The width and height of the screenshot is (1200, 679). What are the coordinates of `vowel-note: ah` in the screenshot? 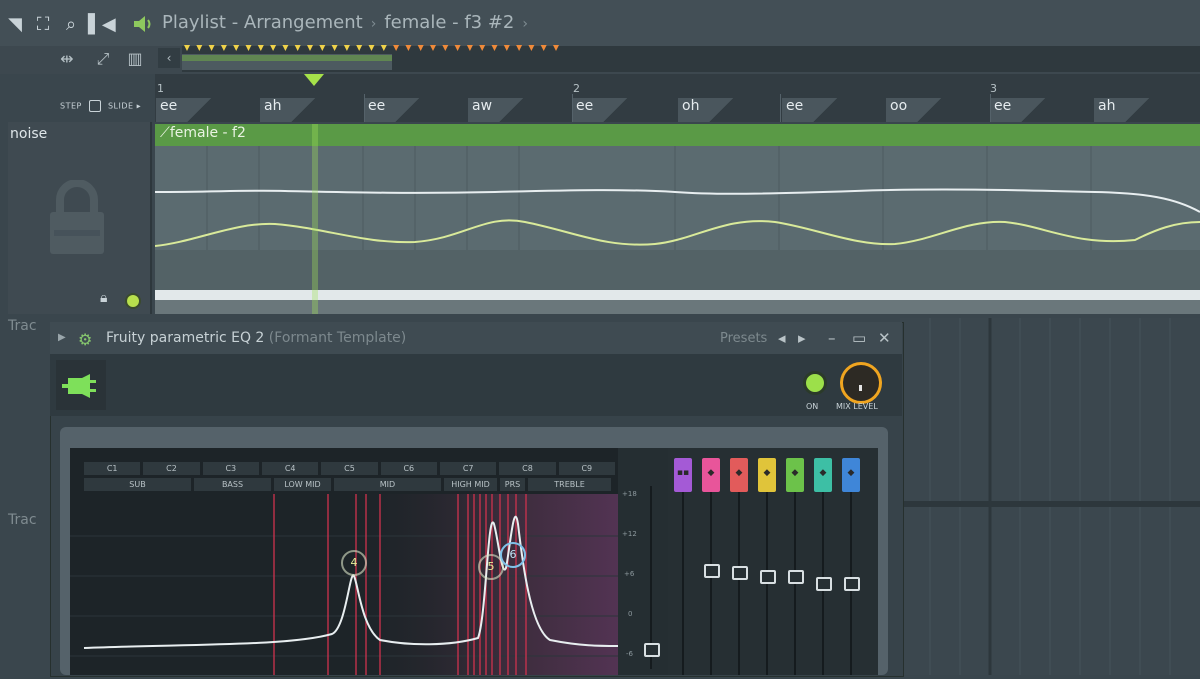 It's located at (1107, 106).